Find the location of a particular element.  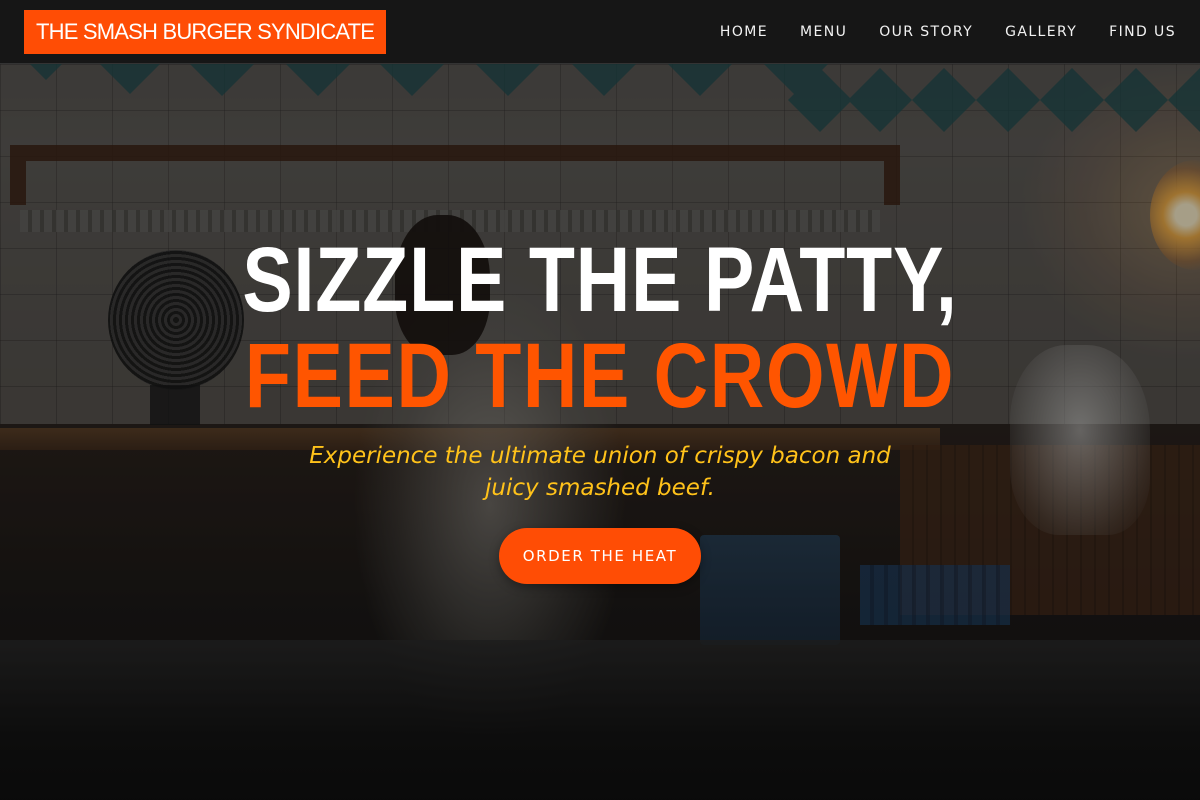

order-the-heat-button: ORDER THE HEAT is located at coordinates (600, 556).